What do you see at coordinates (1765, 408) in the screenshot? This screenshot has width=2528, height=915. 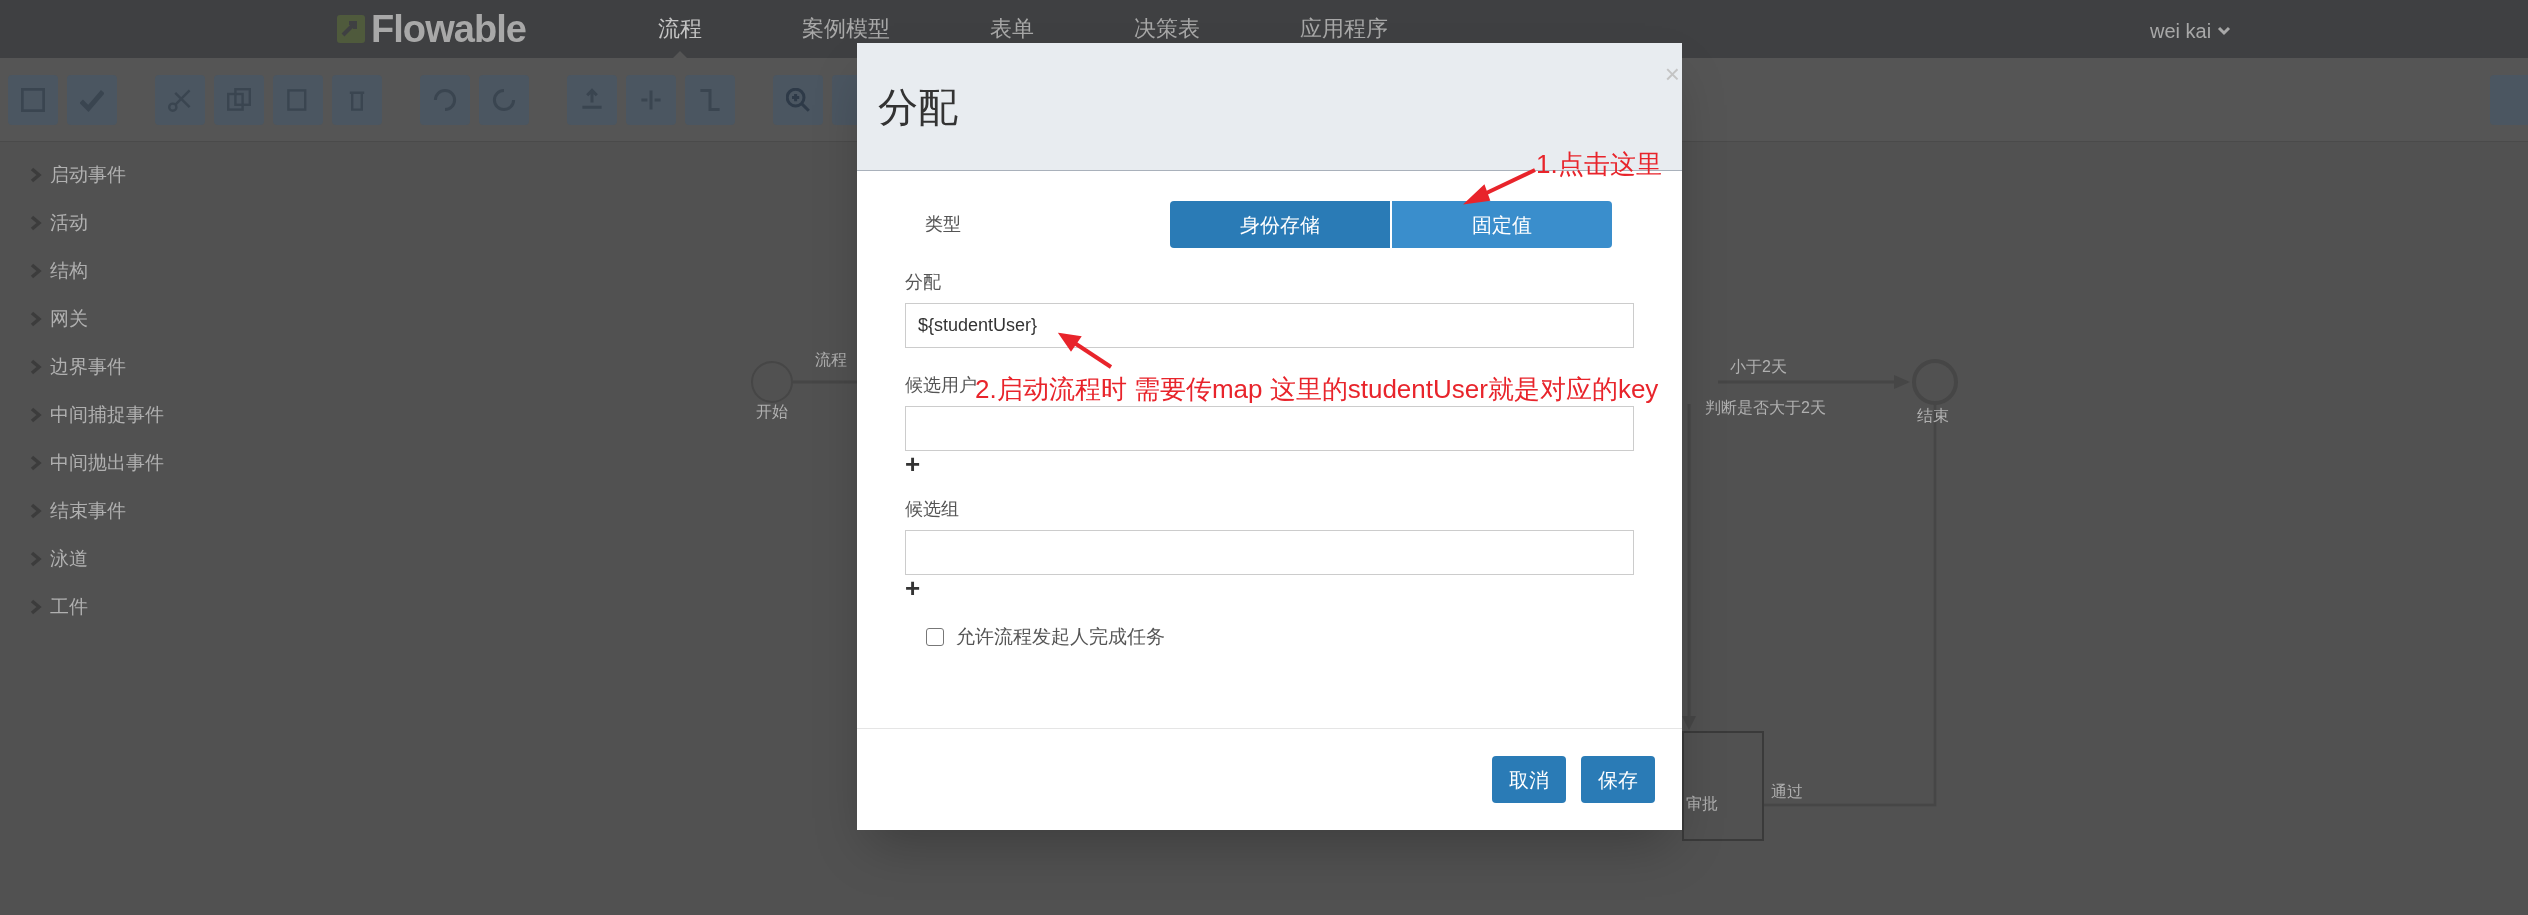 I see `diagram-label: 判断是否大于2天` at bounding box center [1765, 408].